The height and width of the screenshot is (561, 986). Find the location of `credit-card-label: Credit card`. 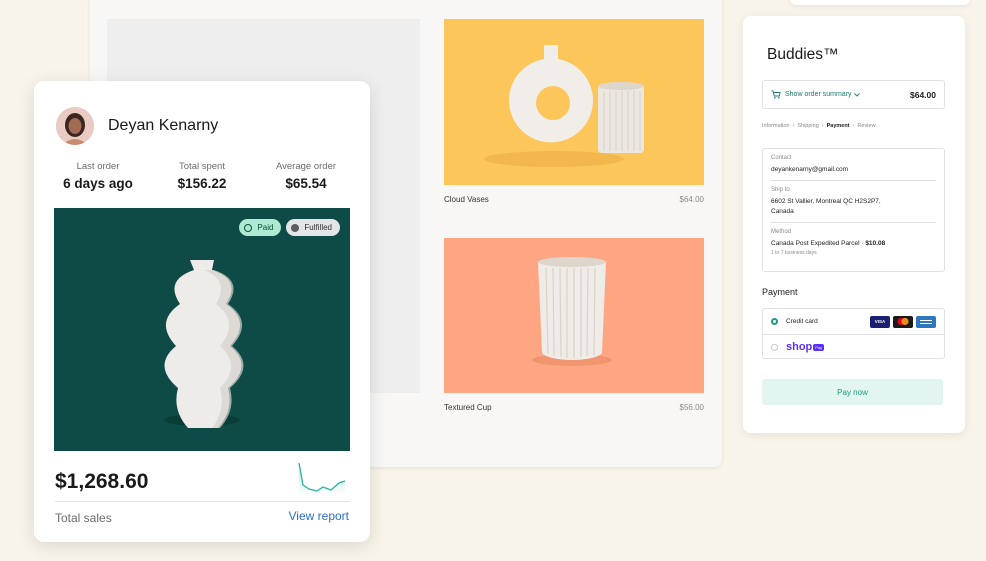

credit-card-label: Credit card is located at coordinates (802, 321).